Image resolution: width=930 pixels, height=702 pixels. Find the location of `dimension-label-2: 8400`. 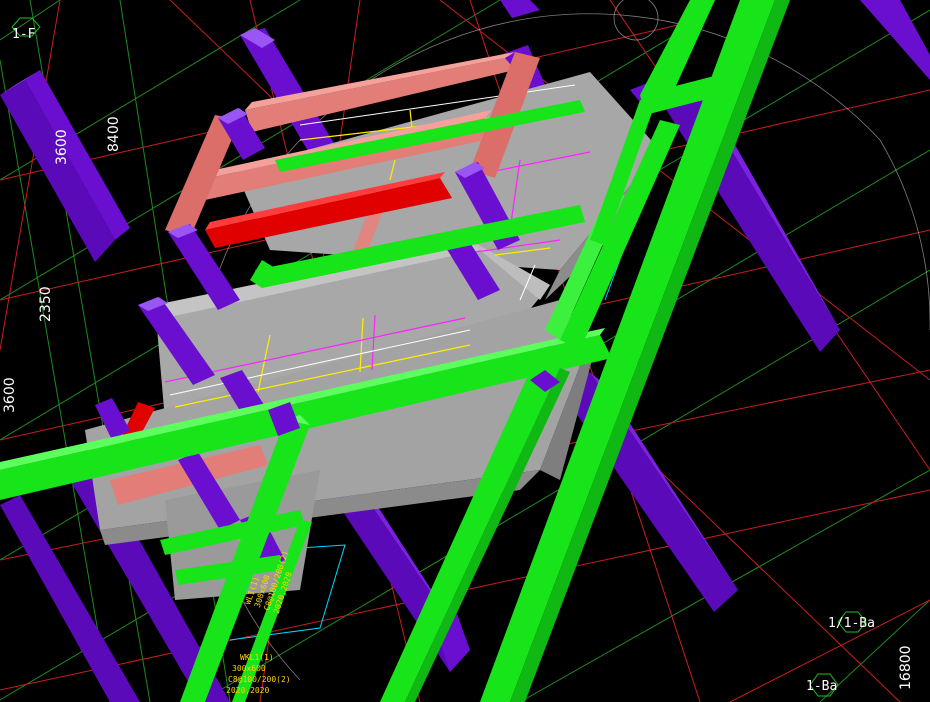

dimension-label-2: 8400 is located at coordinates (114, 134).